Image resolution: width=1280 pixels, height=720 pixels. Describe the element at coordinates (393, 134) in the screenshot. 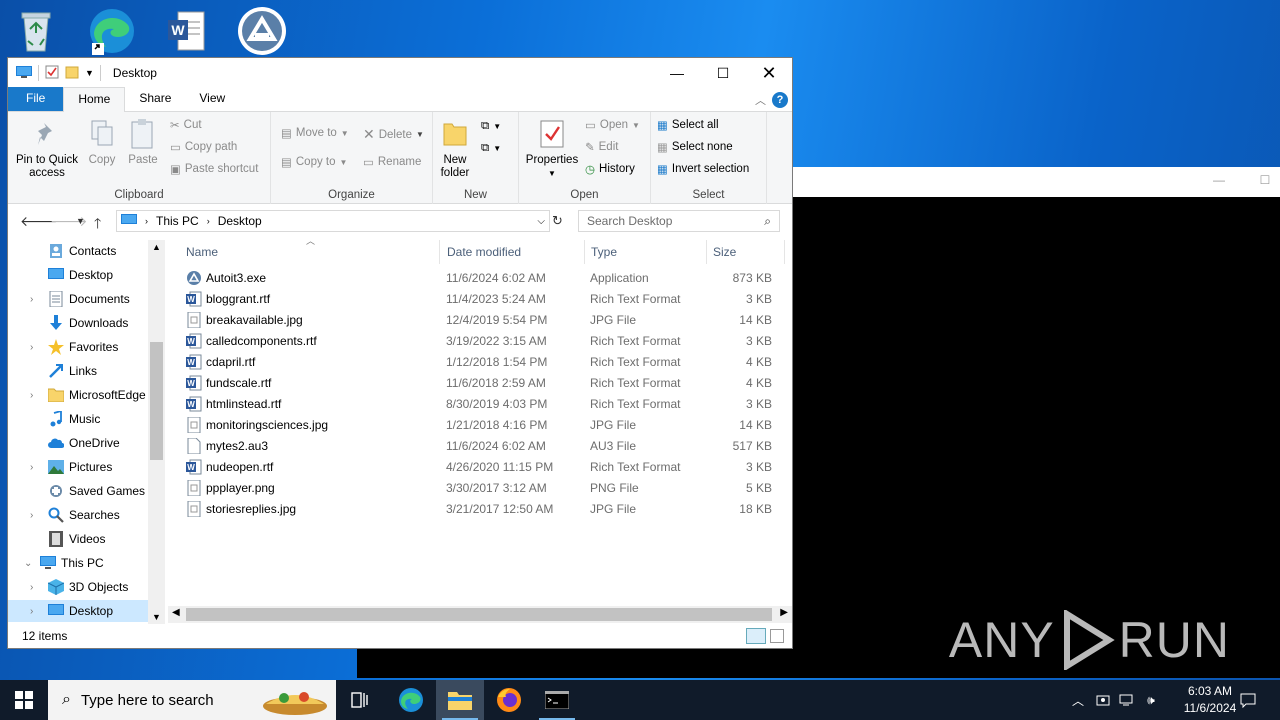

I see `delete-button: ✕ Delete ▼` at that location.